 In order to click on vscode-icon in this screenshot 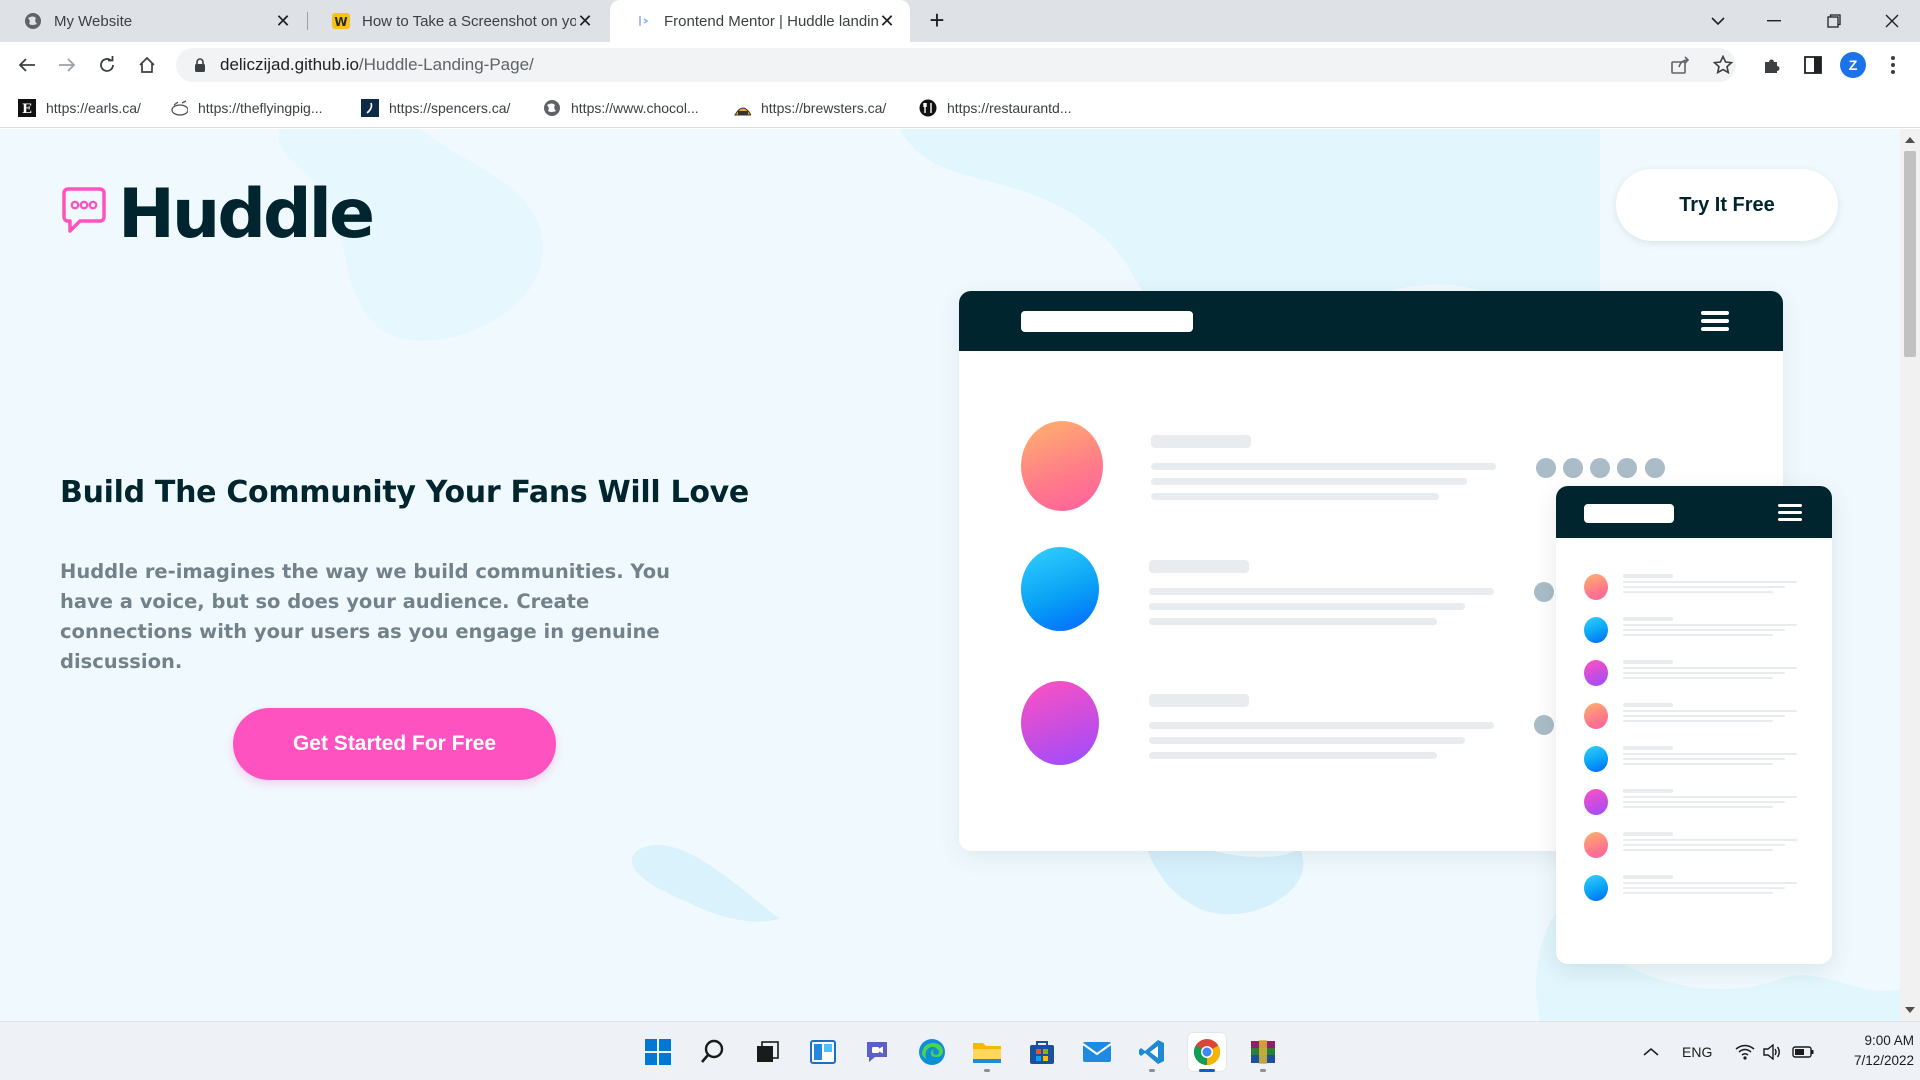, I will do `click(1152, 1052)`.